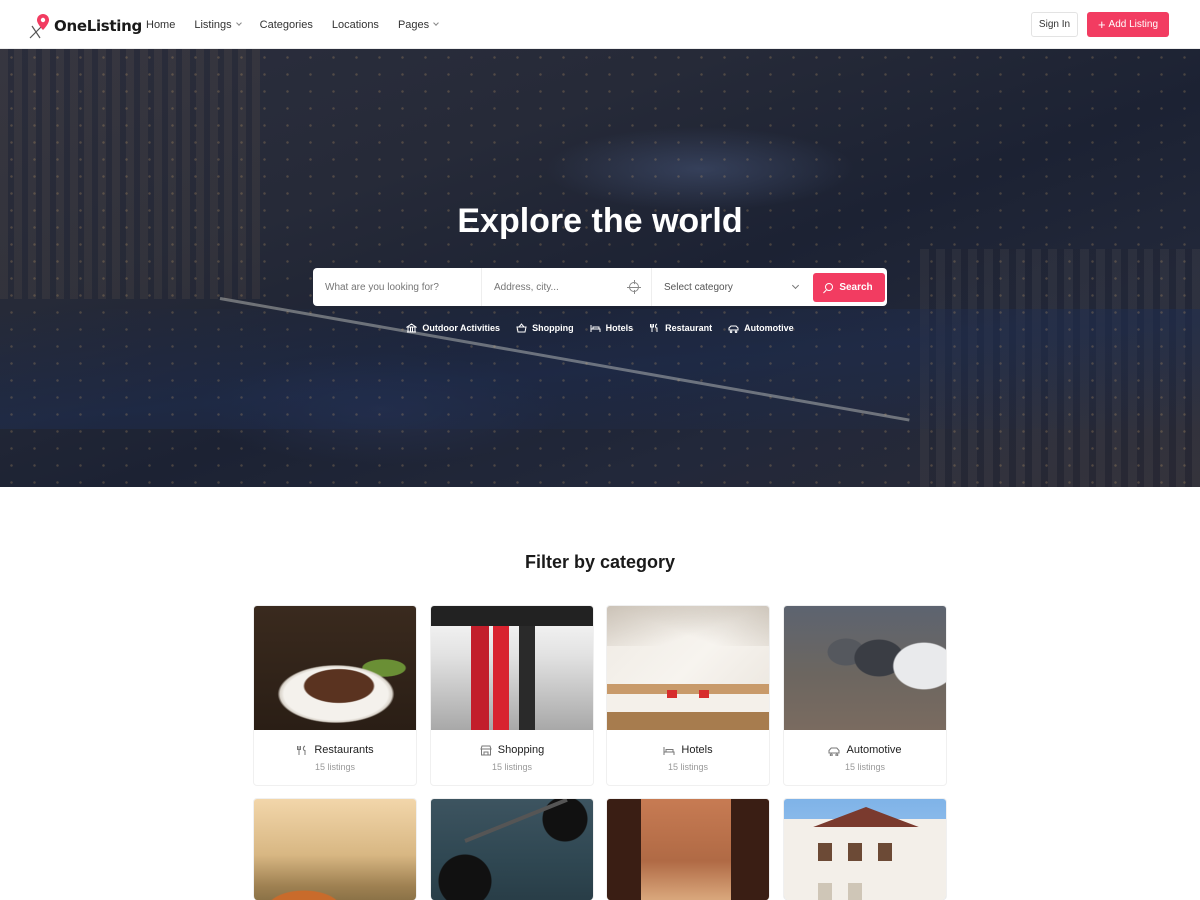 Image resolution: width=1200 pixels, height=900 pixels. I want to click on add-listing-button: + Add Listing, so click(1128, 24).